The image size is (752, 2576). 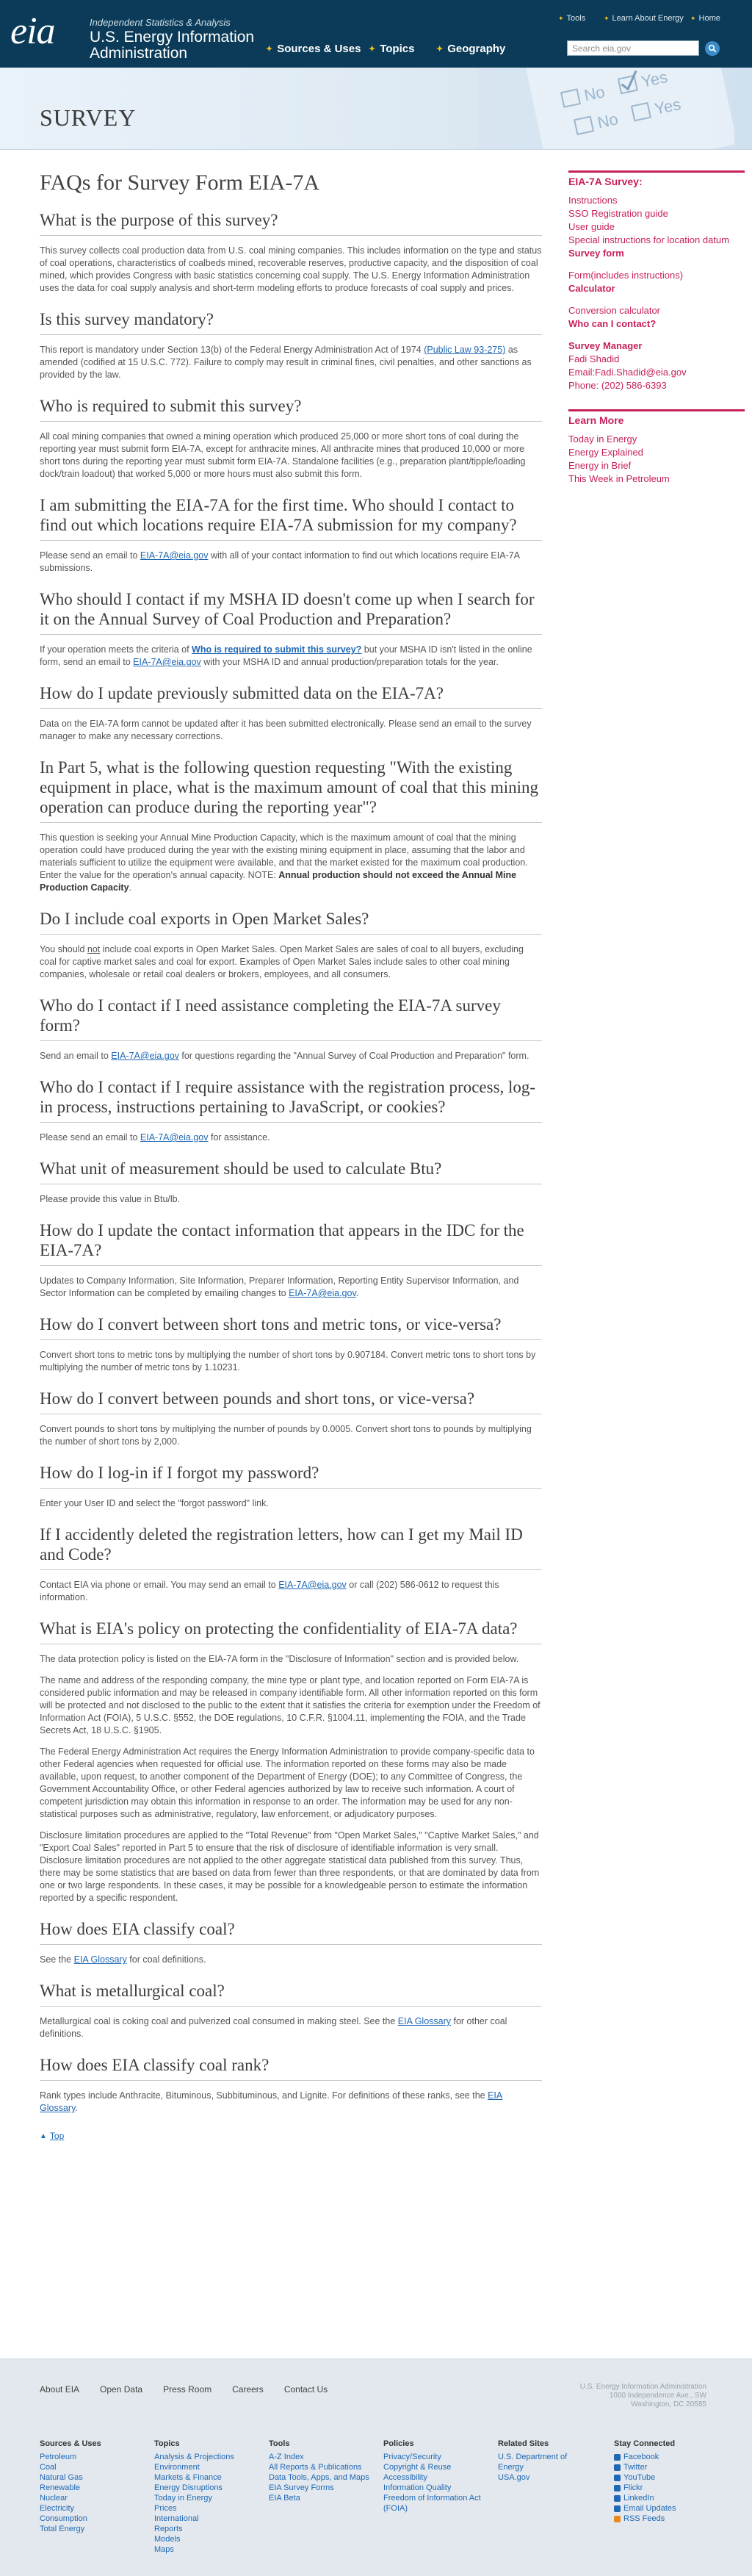 I want to click on banner-title: SURVEY, so click(x=88, y=117).